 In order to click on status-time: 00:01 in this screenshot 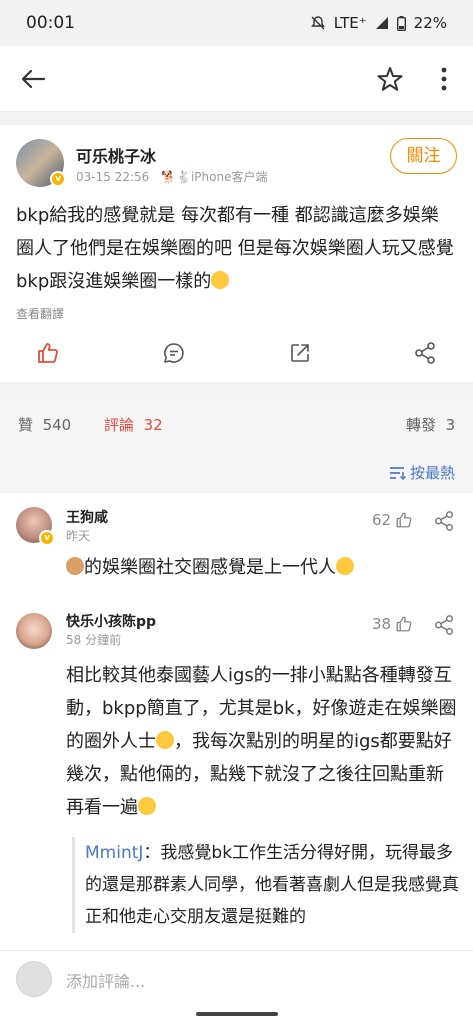, I will do `click(50, 23)`.